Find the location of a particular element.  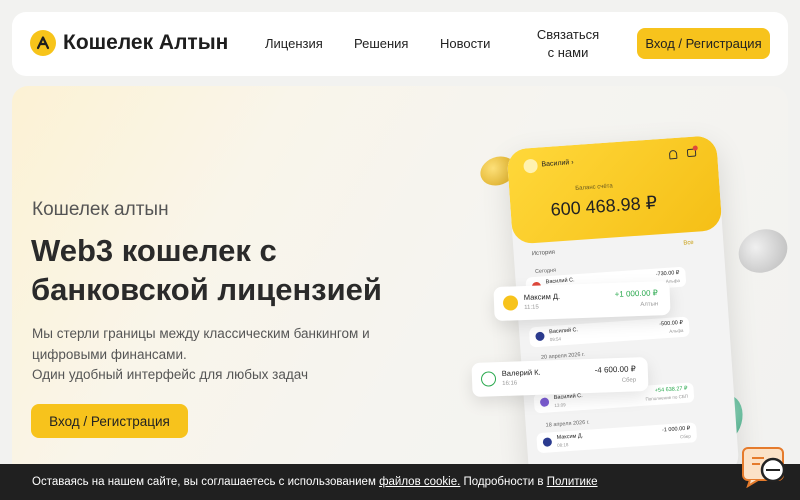

chat-widget-button is located at coordinates (765, 466).